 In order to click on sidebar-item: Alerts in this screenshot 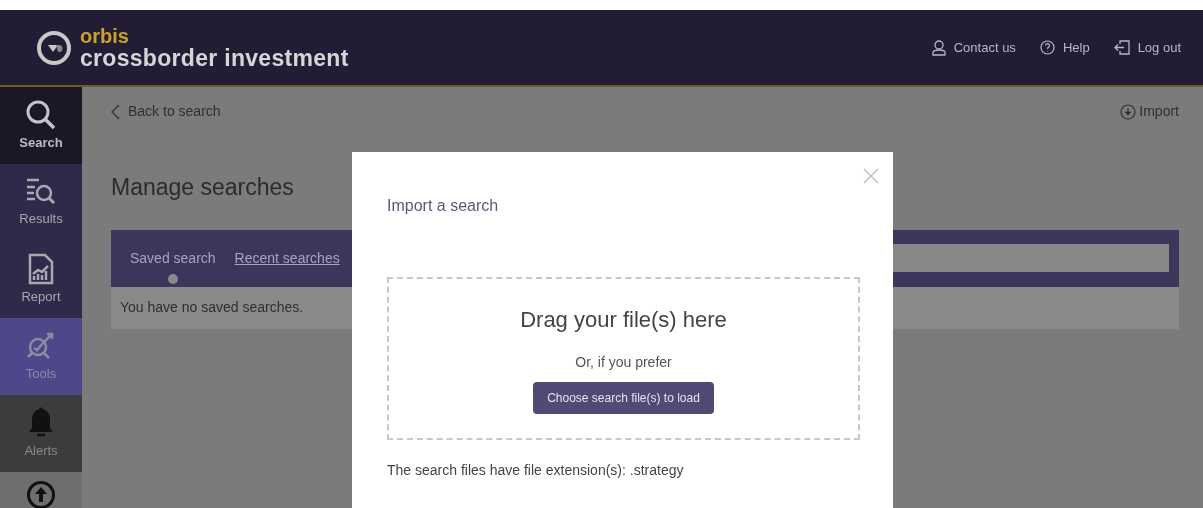, I will do `click(41, 433)`.